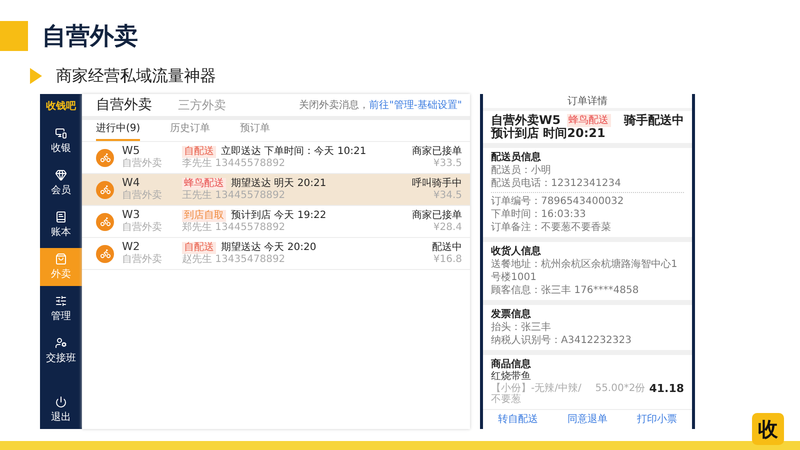  What do you see at coordinates (561, 340) in the screenshot?
I see `info-line: 纳税人识别号：A3412232323` at bounding box center [561, 340].